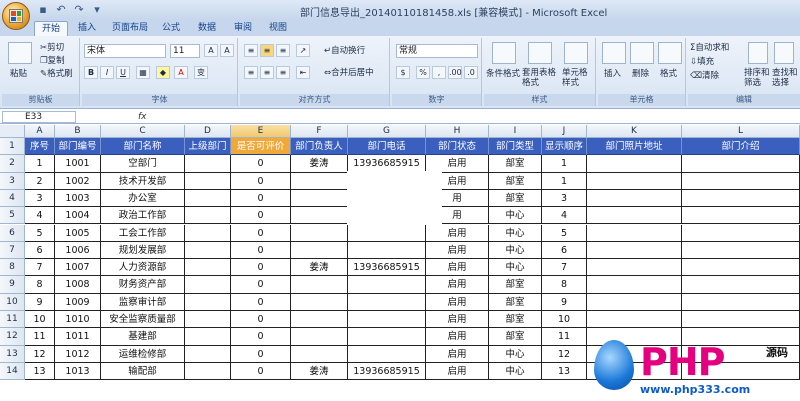  Describe the element at coordinates (741, 131) in the screenshot. I see `column-header-l: L` at that location.